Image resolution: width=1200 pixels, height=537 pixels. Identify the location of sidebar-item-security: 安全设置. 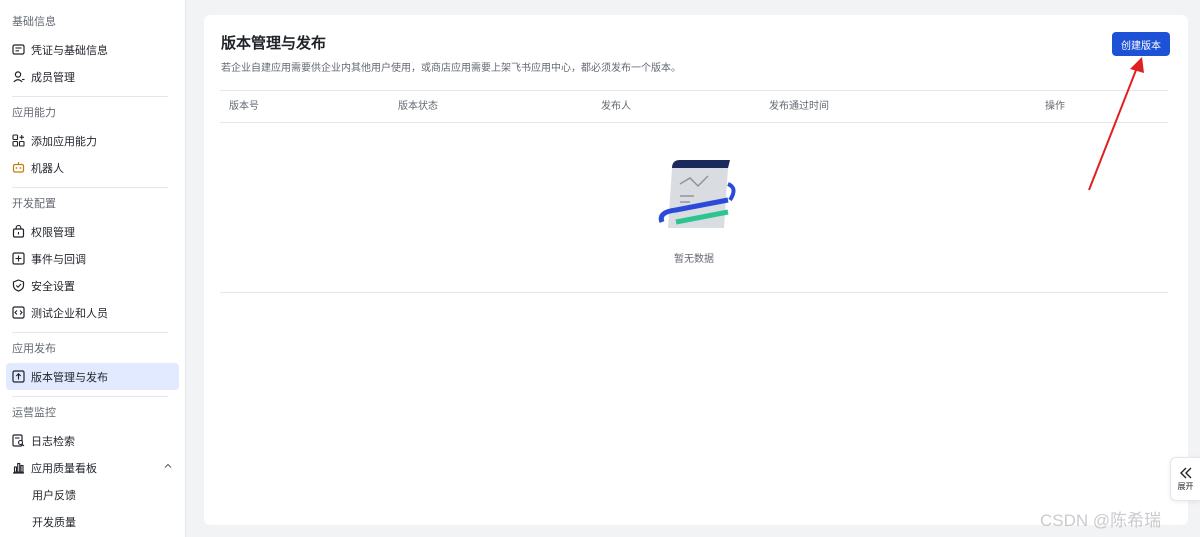
(92, 285).